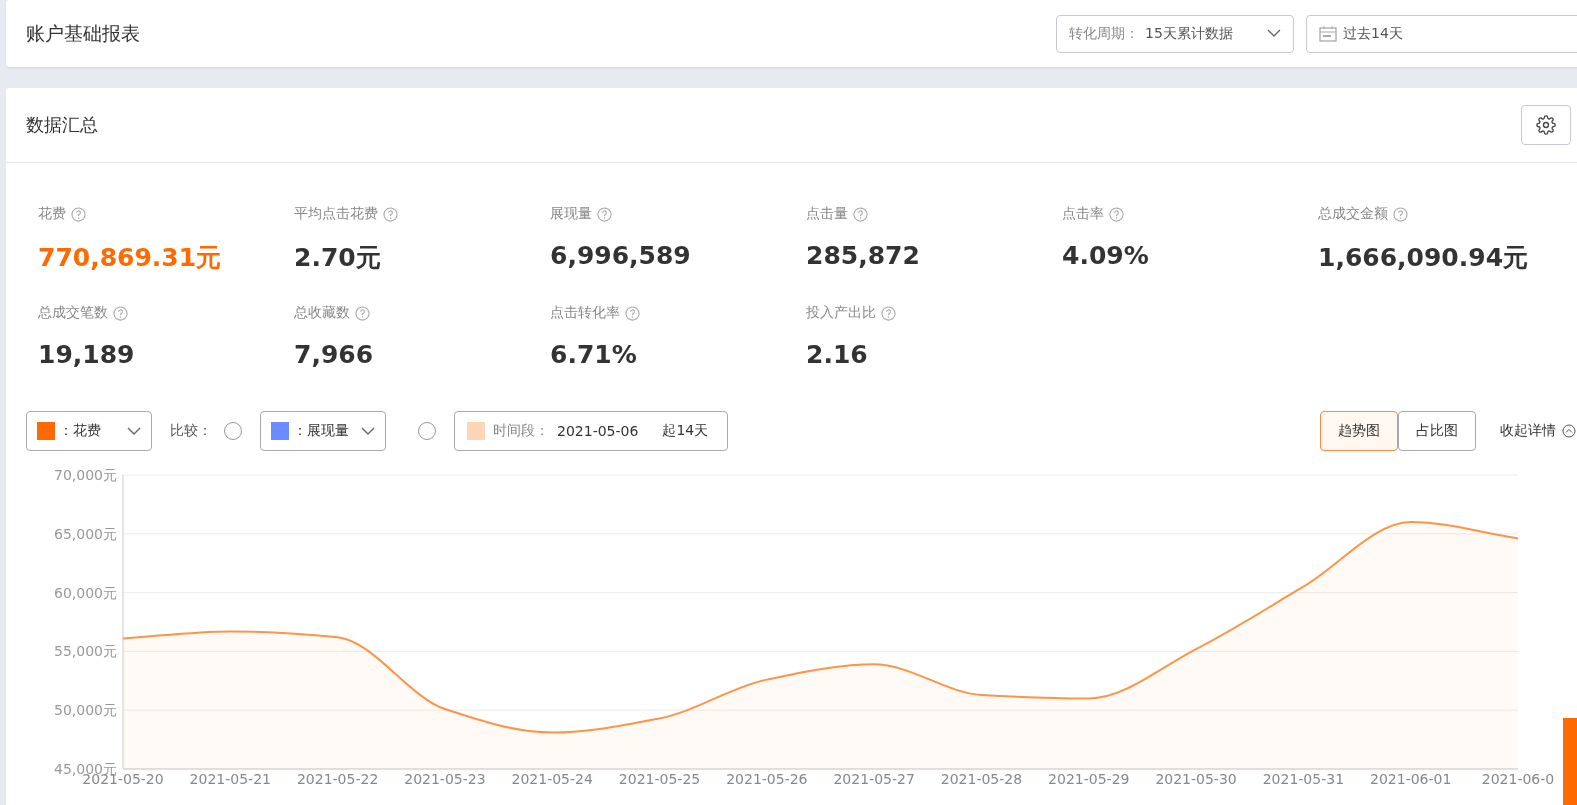  What do you see at coordinates (827, 214) in the screenshot?
I see `metric-label: 点击量` at bounding box center [827, 214].